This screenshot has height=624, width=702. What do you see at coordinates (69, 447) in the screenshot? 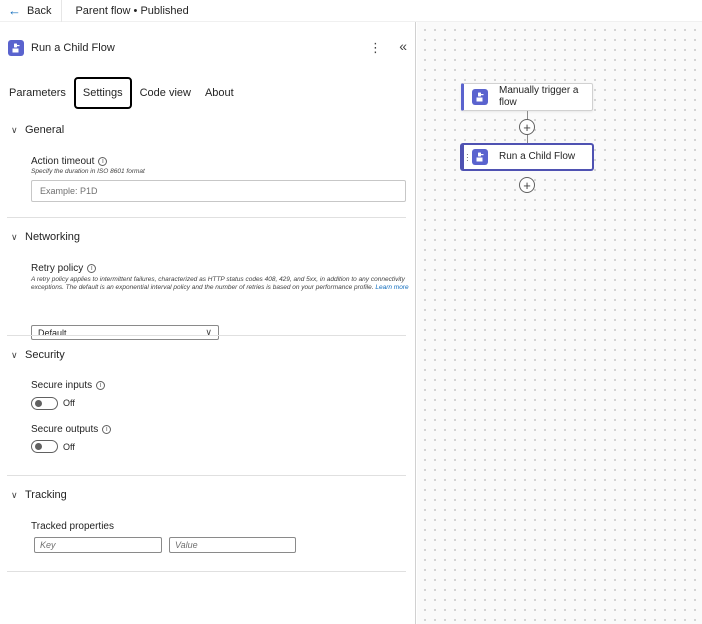
I see `secure-outputs-state: Off` at bounding box center [69, 447].